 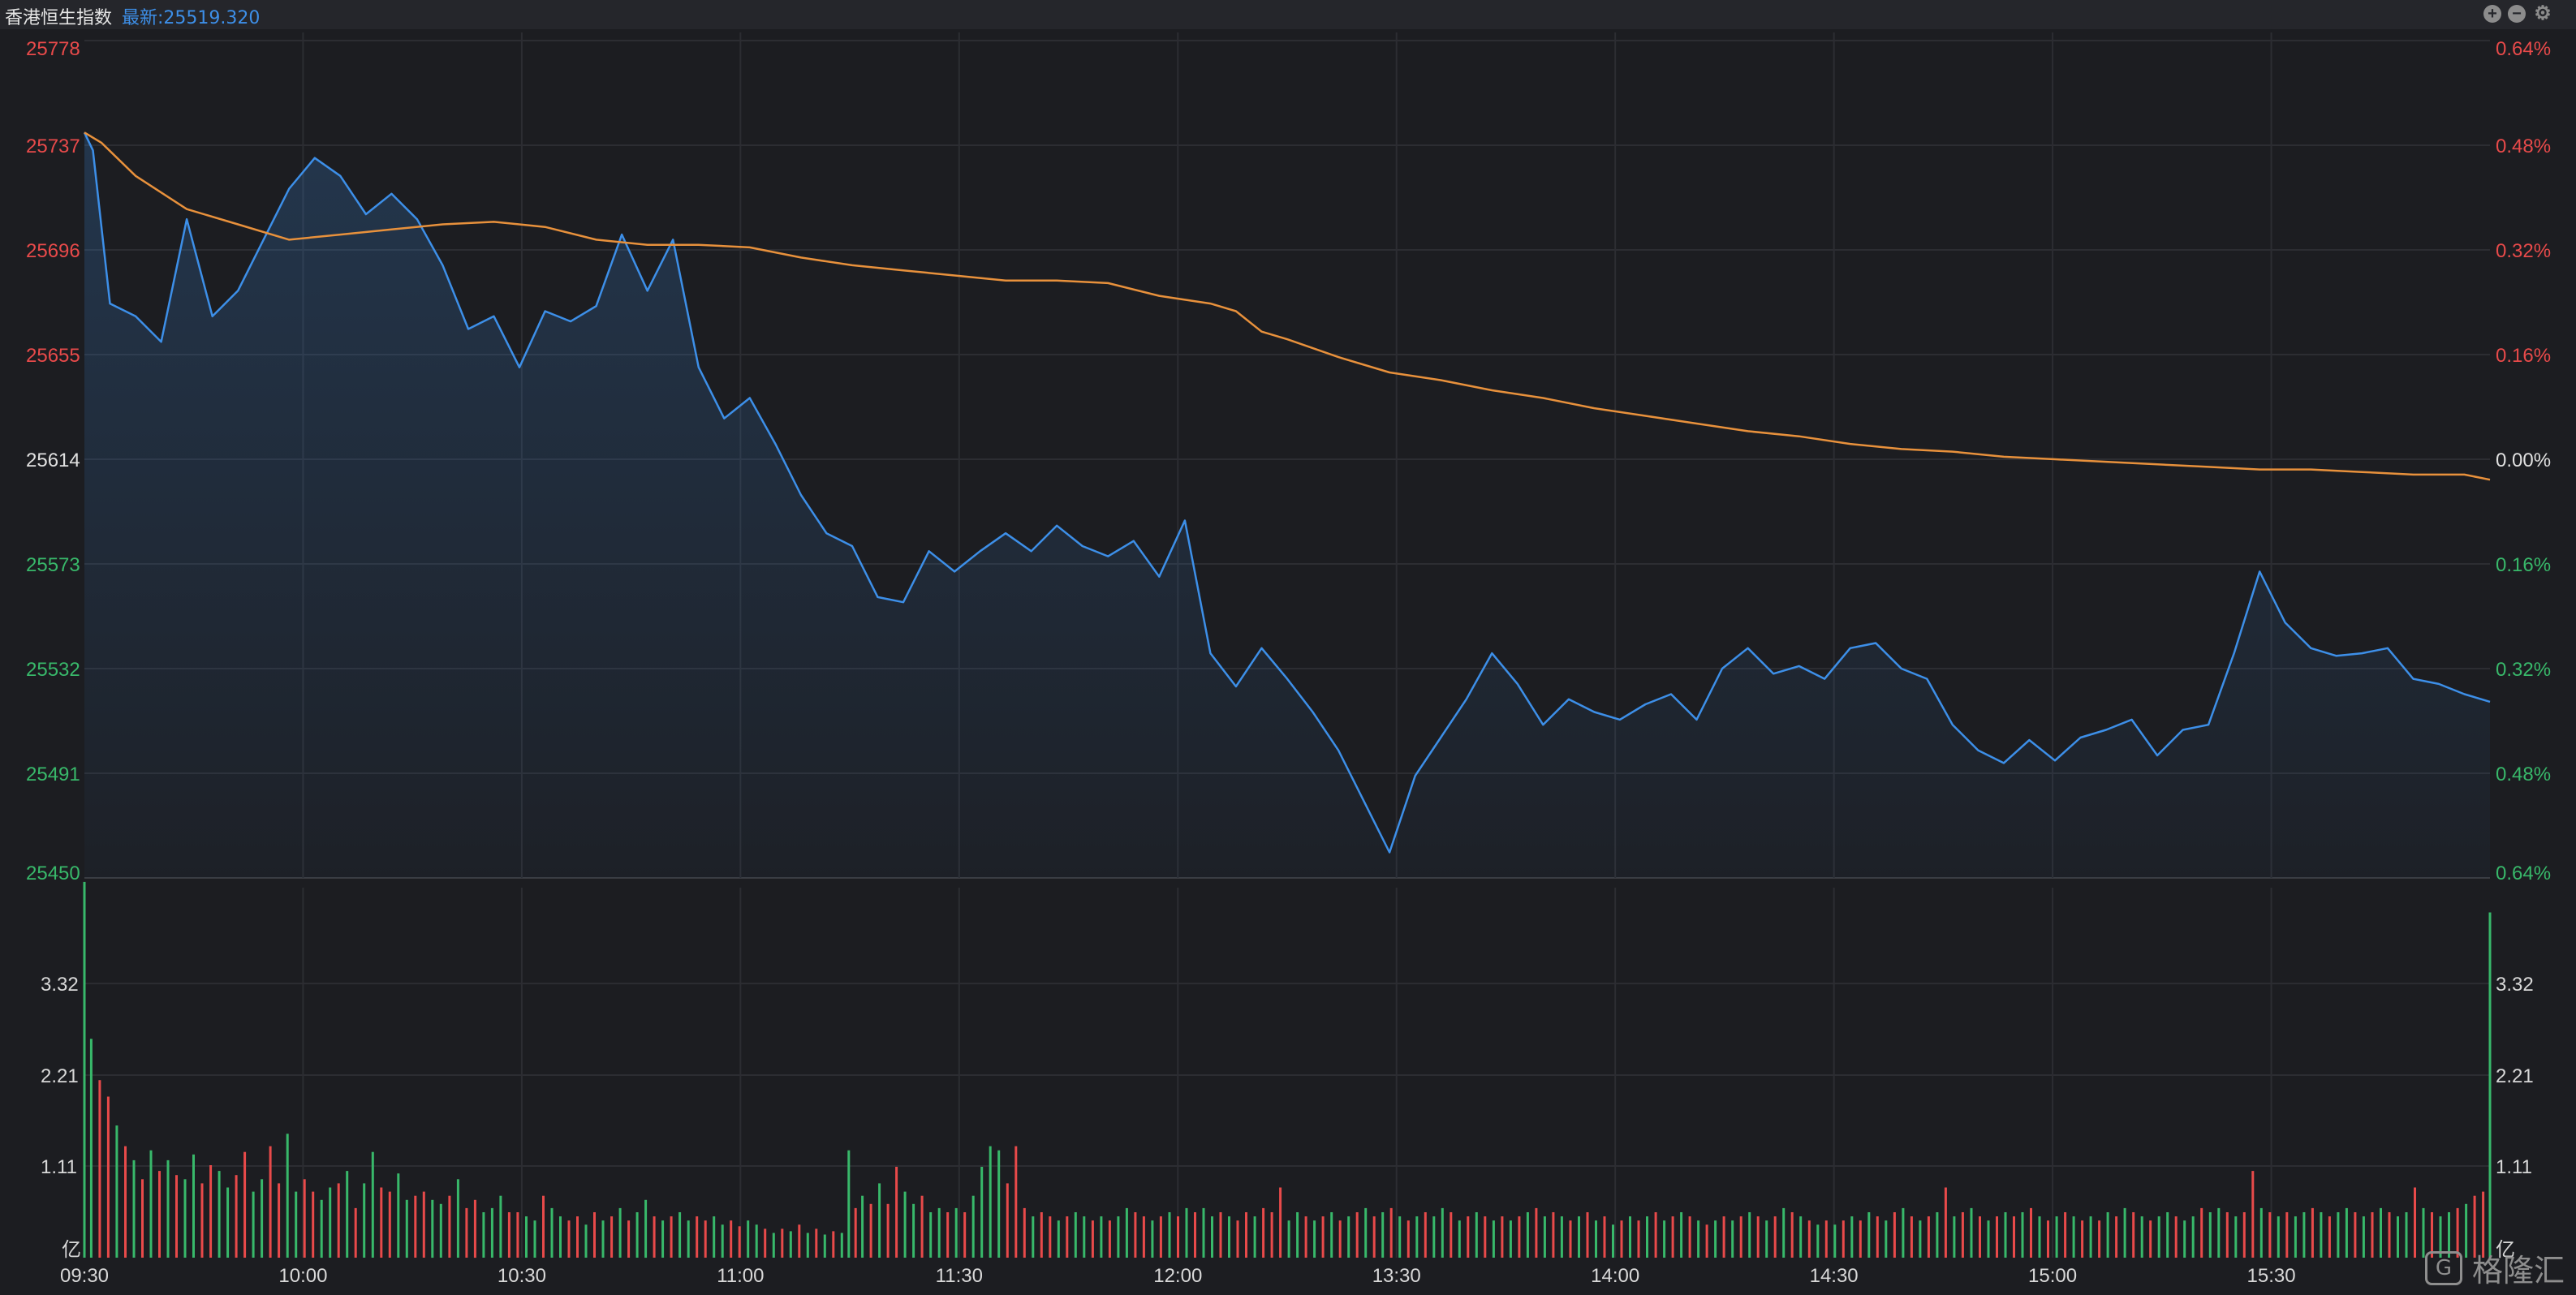 What do you see at coordinates (2515, 985) in the screenshot?
I see `volume-tick-label-right: 3.32` at bounding box center [2515, 985].